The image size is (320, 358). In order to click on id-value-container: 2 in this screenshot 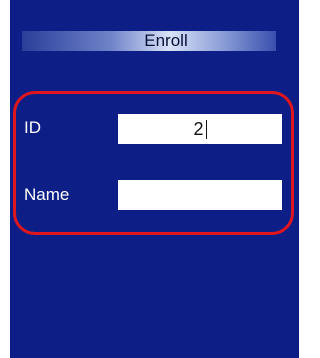, I will do `click(200, 129)`.